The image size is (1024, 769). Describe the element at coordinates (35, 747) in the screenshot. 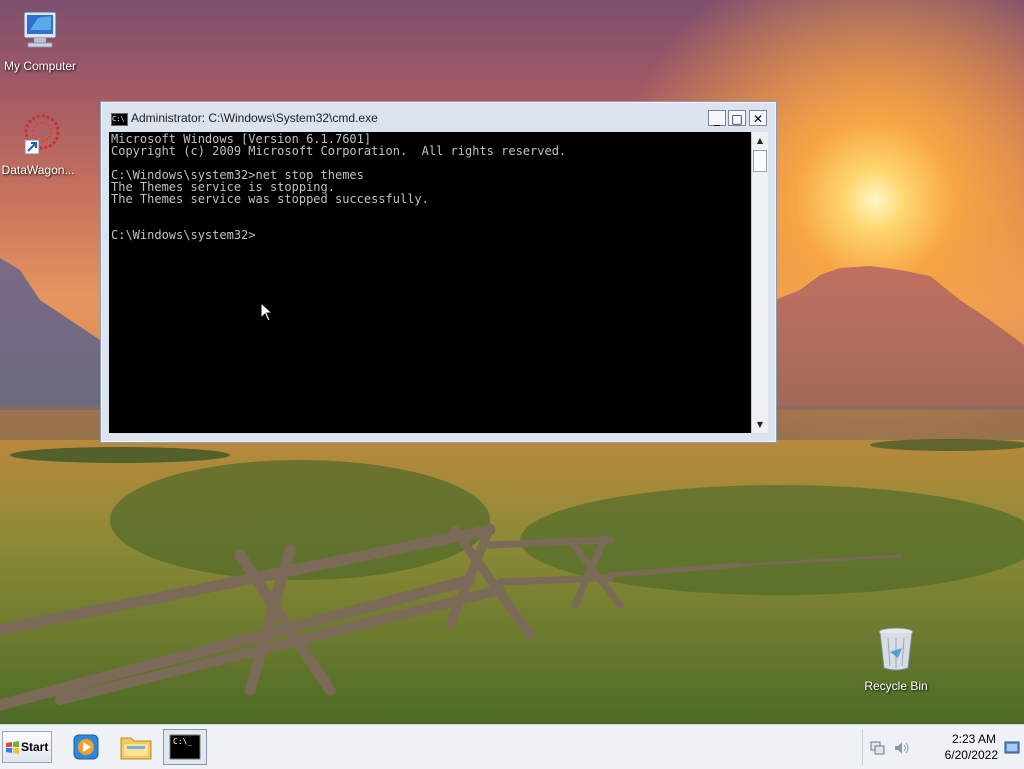

I see `start-label: Start` at that location.